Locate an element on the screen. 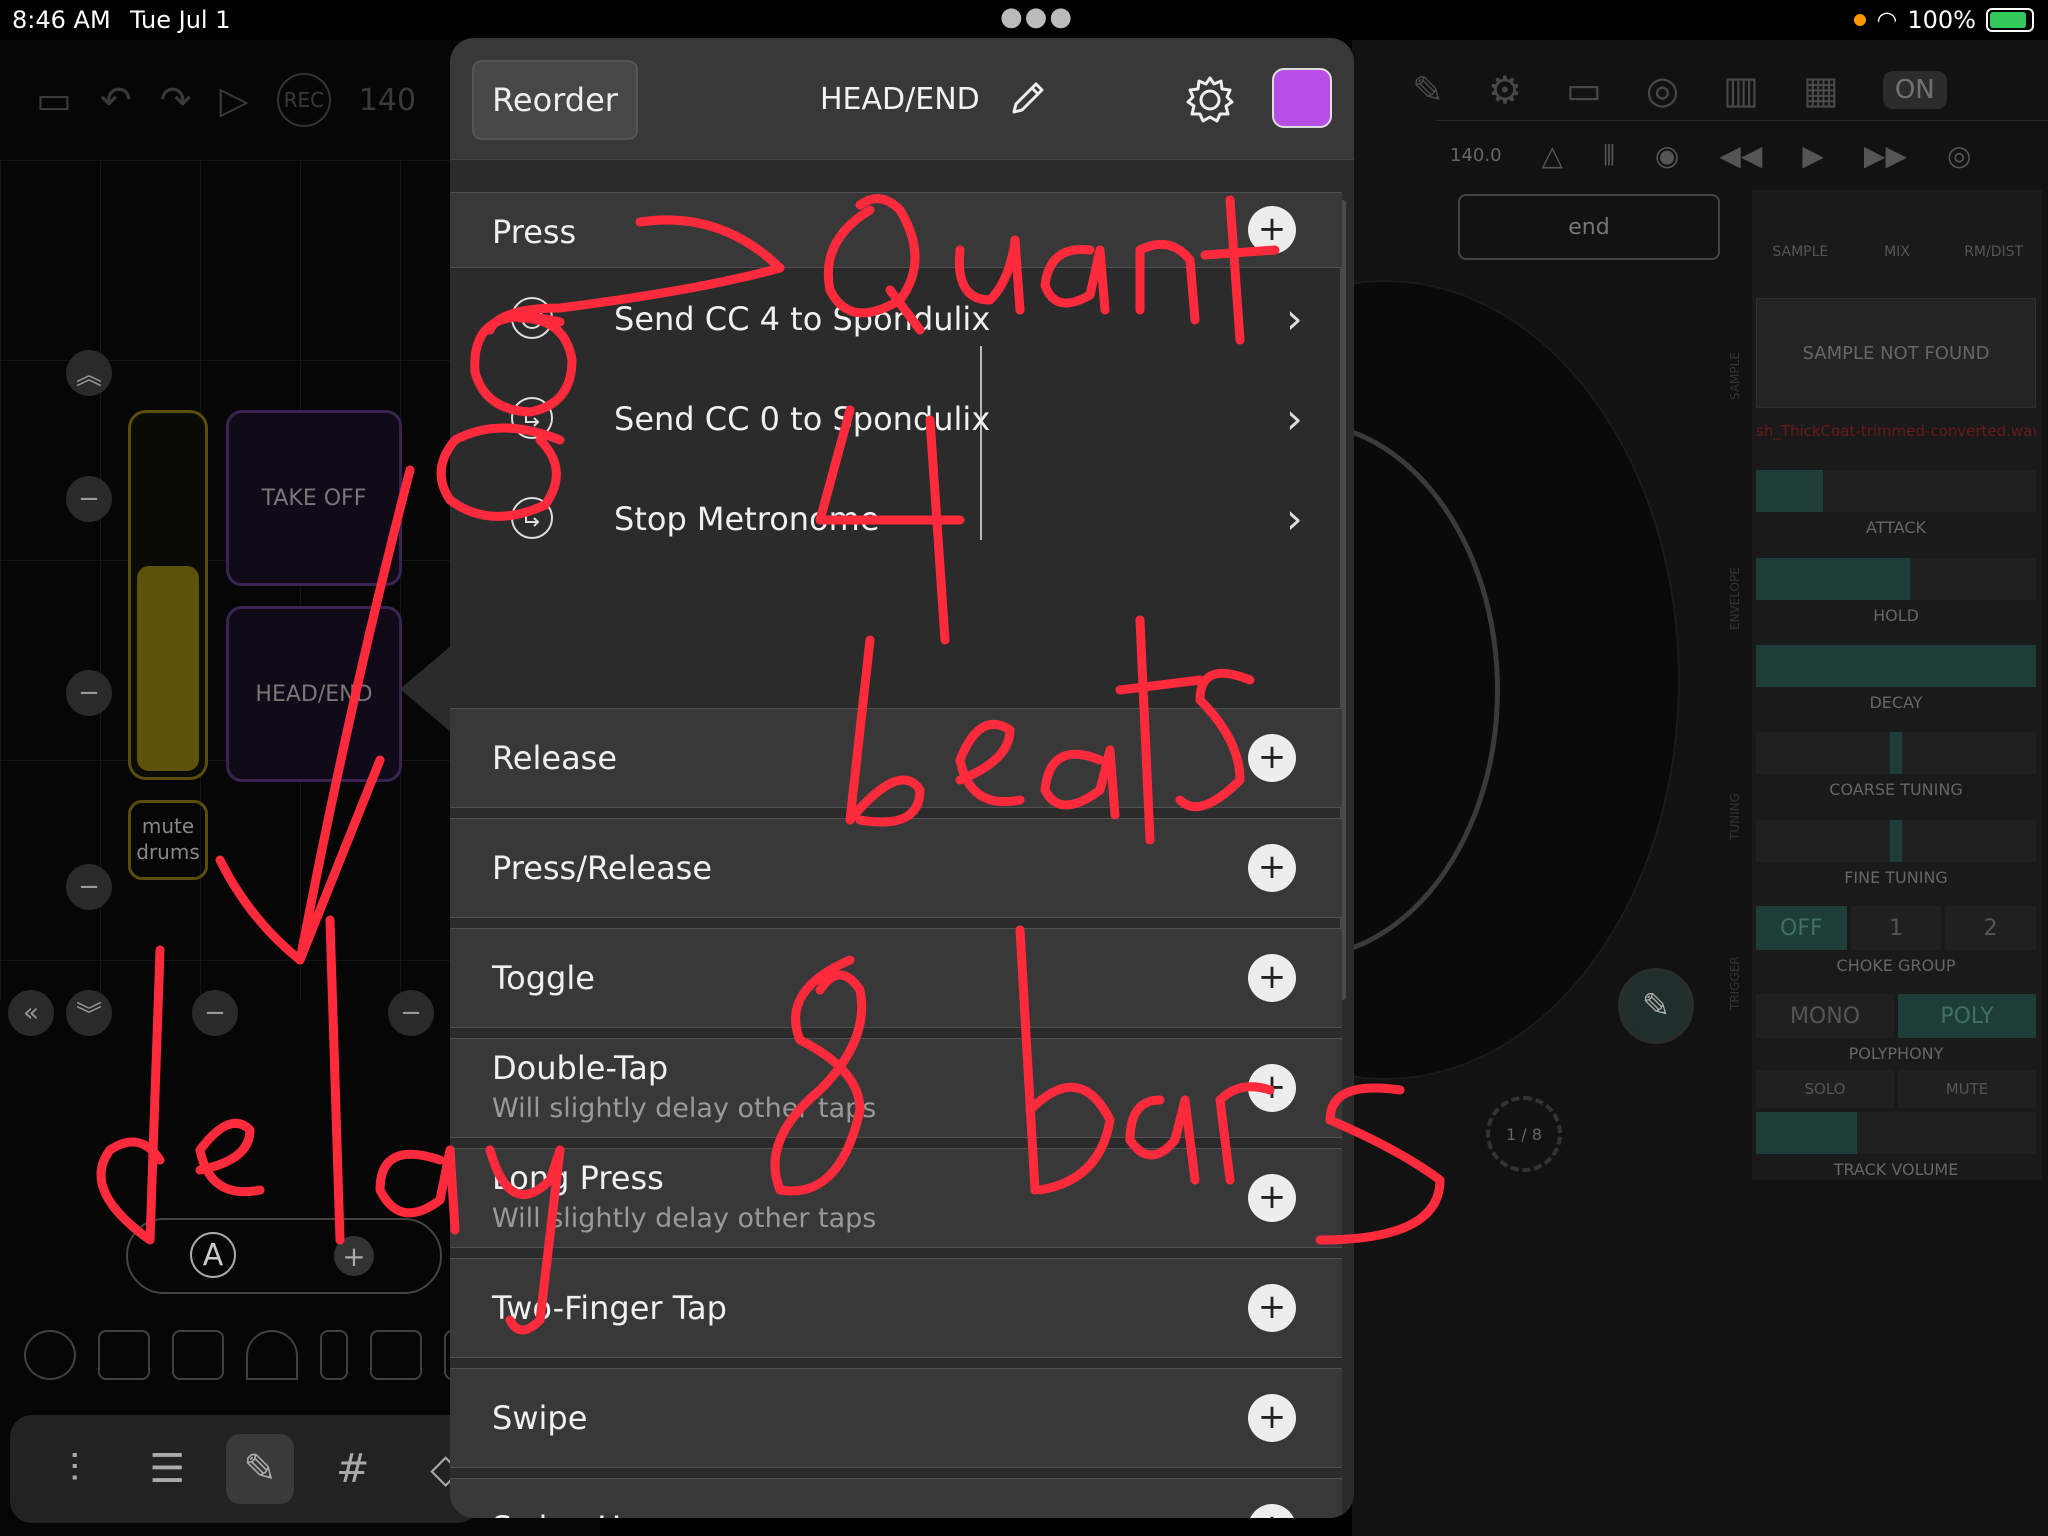  section-label: Swipe Up is located at coordinates (566, 1513).